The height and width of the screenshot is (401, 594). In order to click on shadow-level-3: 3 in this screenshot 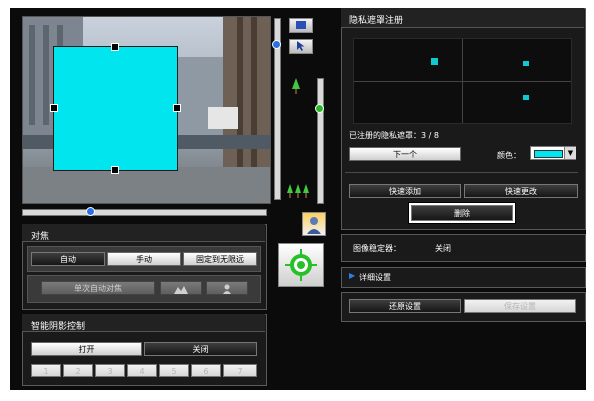, I will do `click(110, 370)`.